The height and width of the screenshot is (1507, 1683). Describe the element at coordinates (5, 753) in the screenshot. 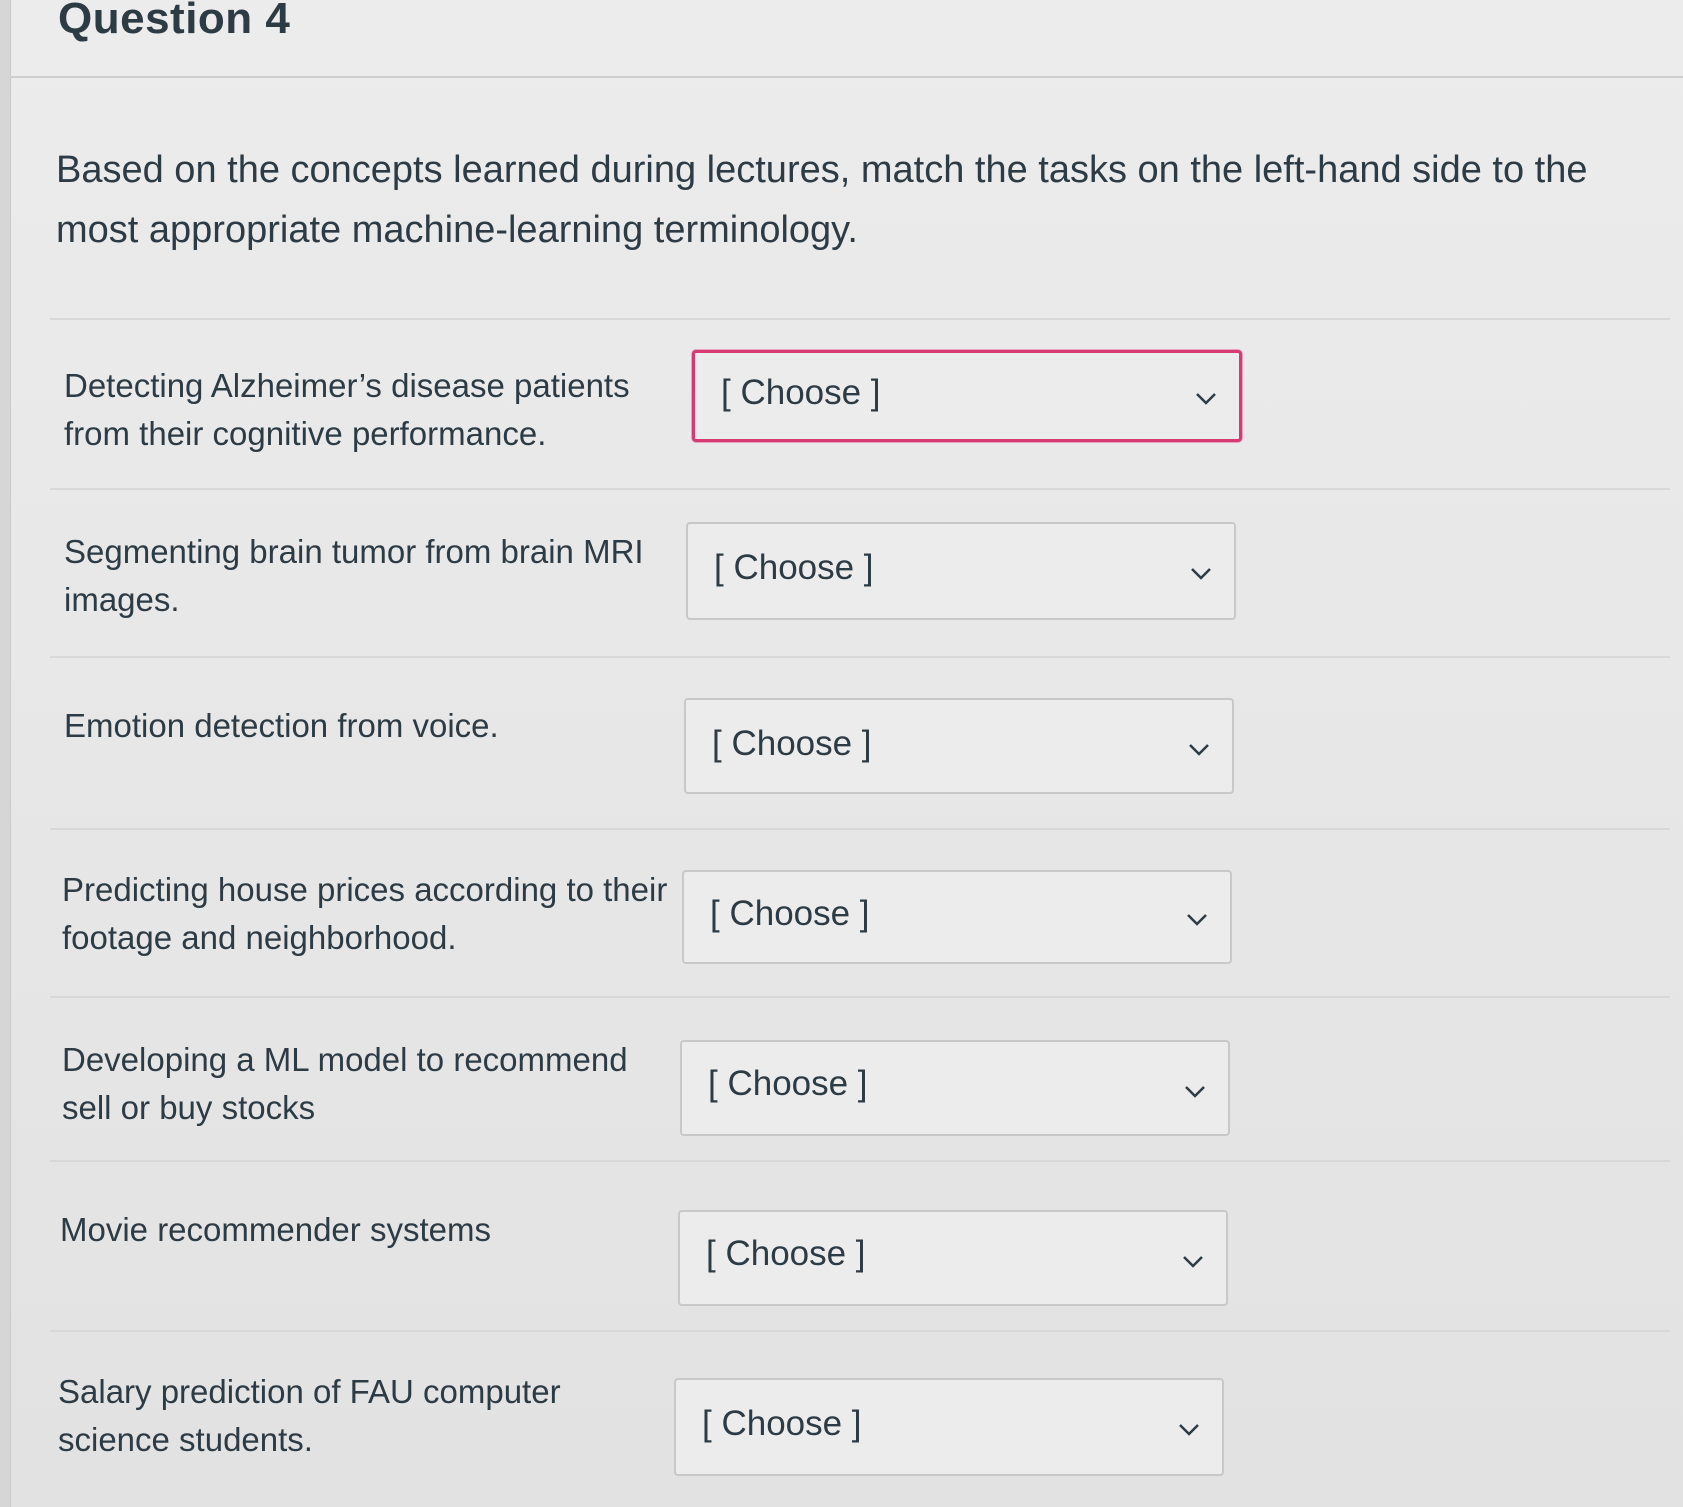

I see `left-edge` at that location.